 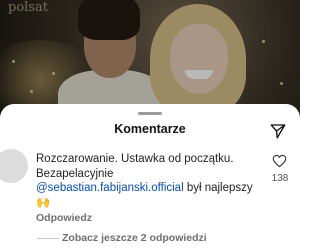 What do you see at coordinates (218, 188) in the screenshot?
I see `comment-line-3-text: był najlepszy` at bounding box center [218, 188].